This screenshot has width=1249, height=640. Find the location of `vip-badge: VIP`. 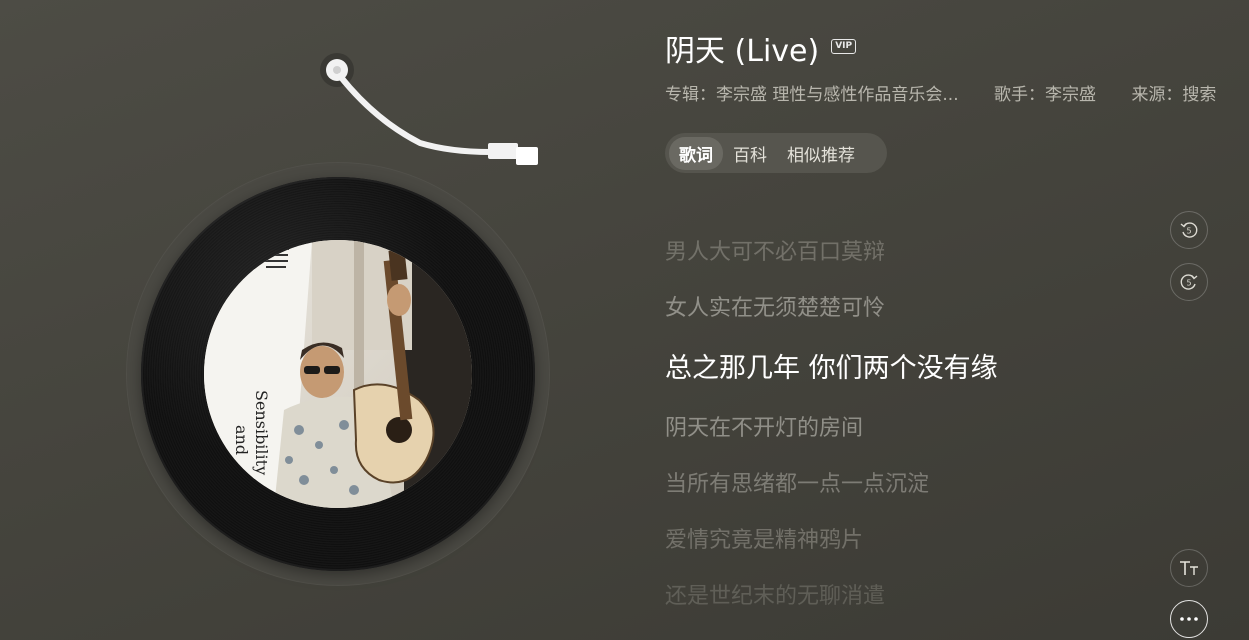

vip-badge: VIP is located at coordinates (844, 46).